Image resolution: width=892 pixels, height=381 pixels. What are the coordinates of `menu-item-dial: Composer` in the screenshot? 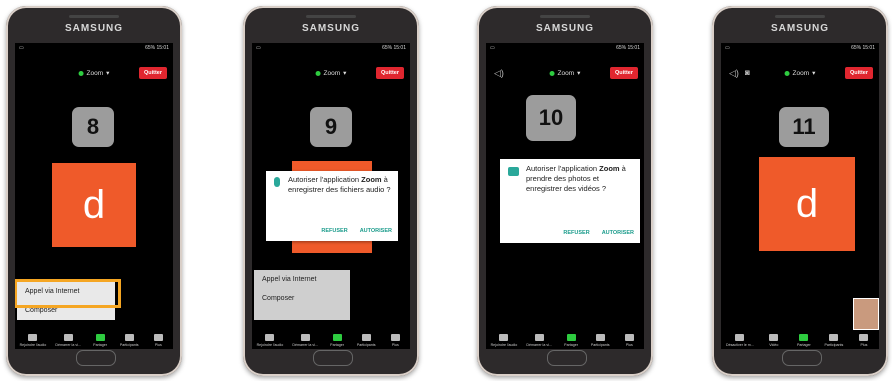 It's located at (302, 298).